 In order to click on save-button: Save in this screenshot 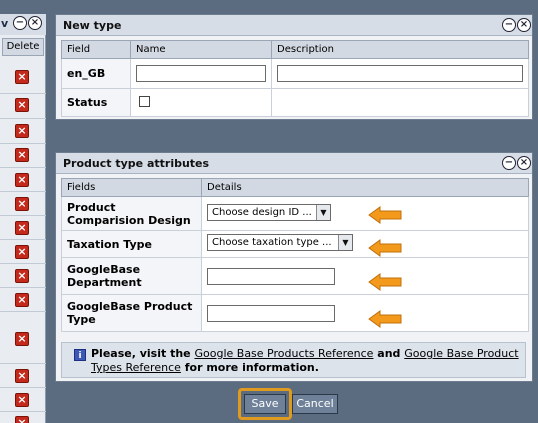, I will do `click(265, 404)`.